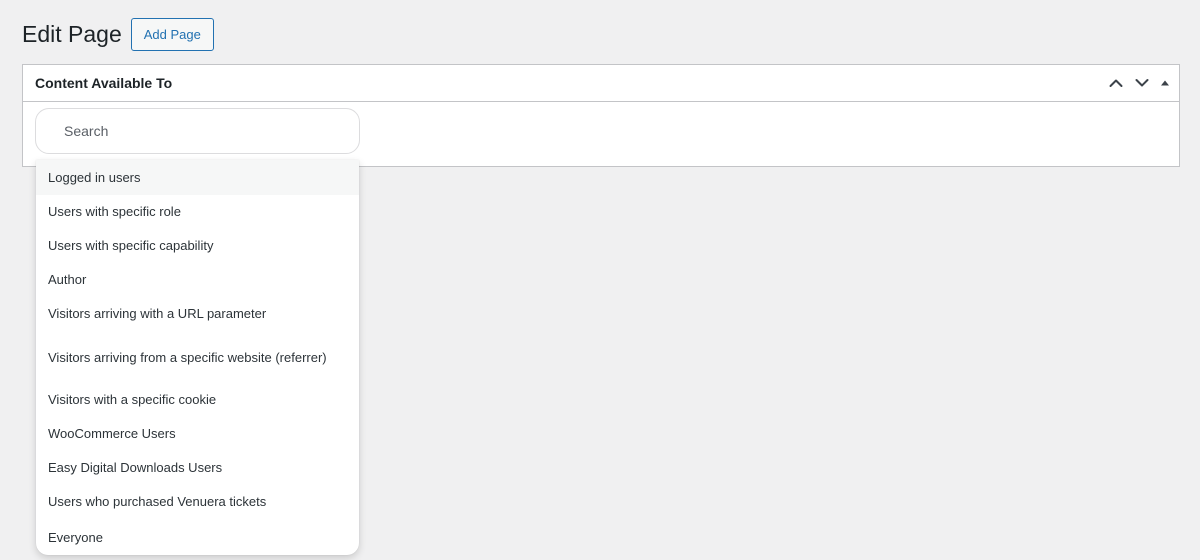 Image resolution: width=1200 pixels, height=560 pixels. I want to click on toggle-panel-button, so click(1165, 83).